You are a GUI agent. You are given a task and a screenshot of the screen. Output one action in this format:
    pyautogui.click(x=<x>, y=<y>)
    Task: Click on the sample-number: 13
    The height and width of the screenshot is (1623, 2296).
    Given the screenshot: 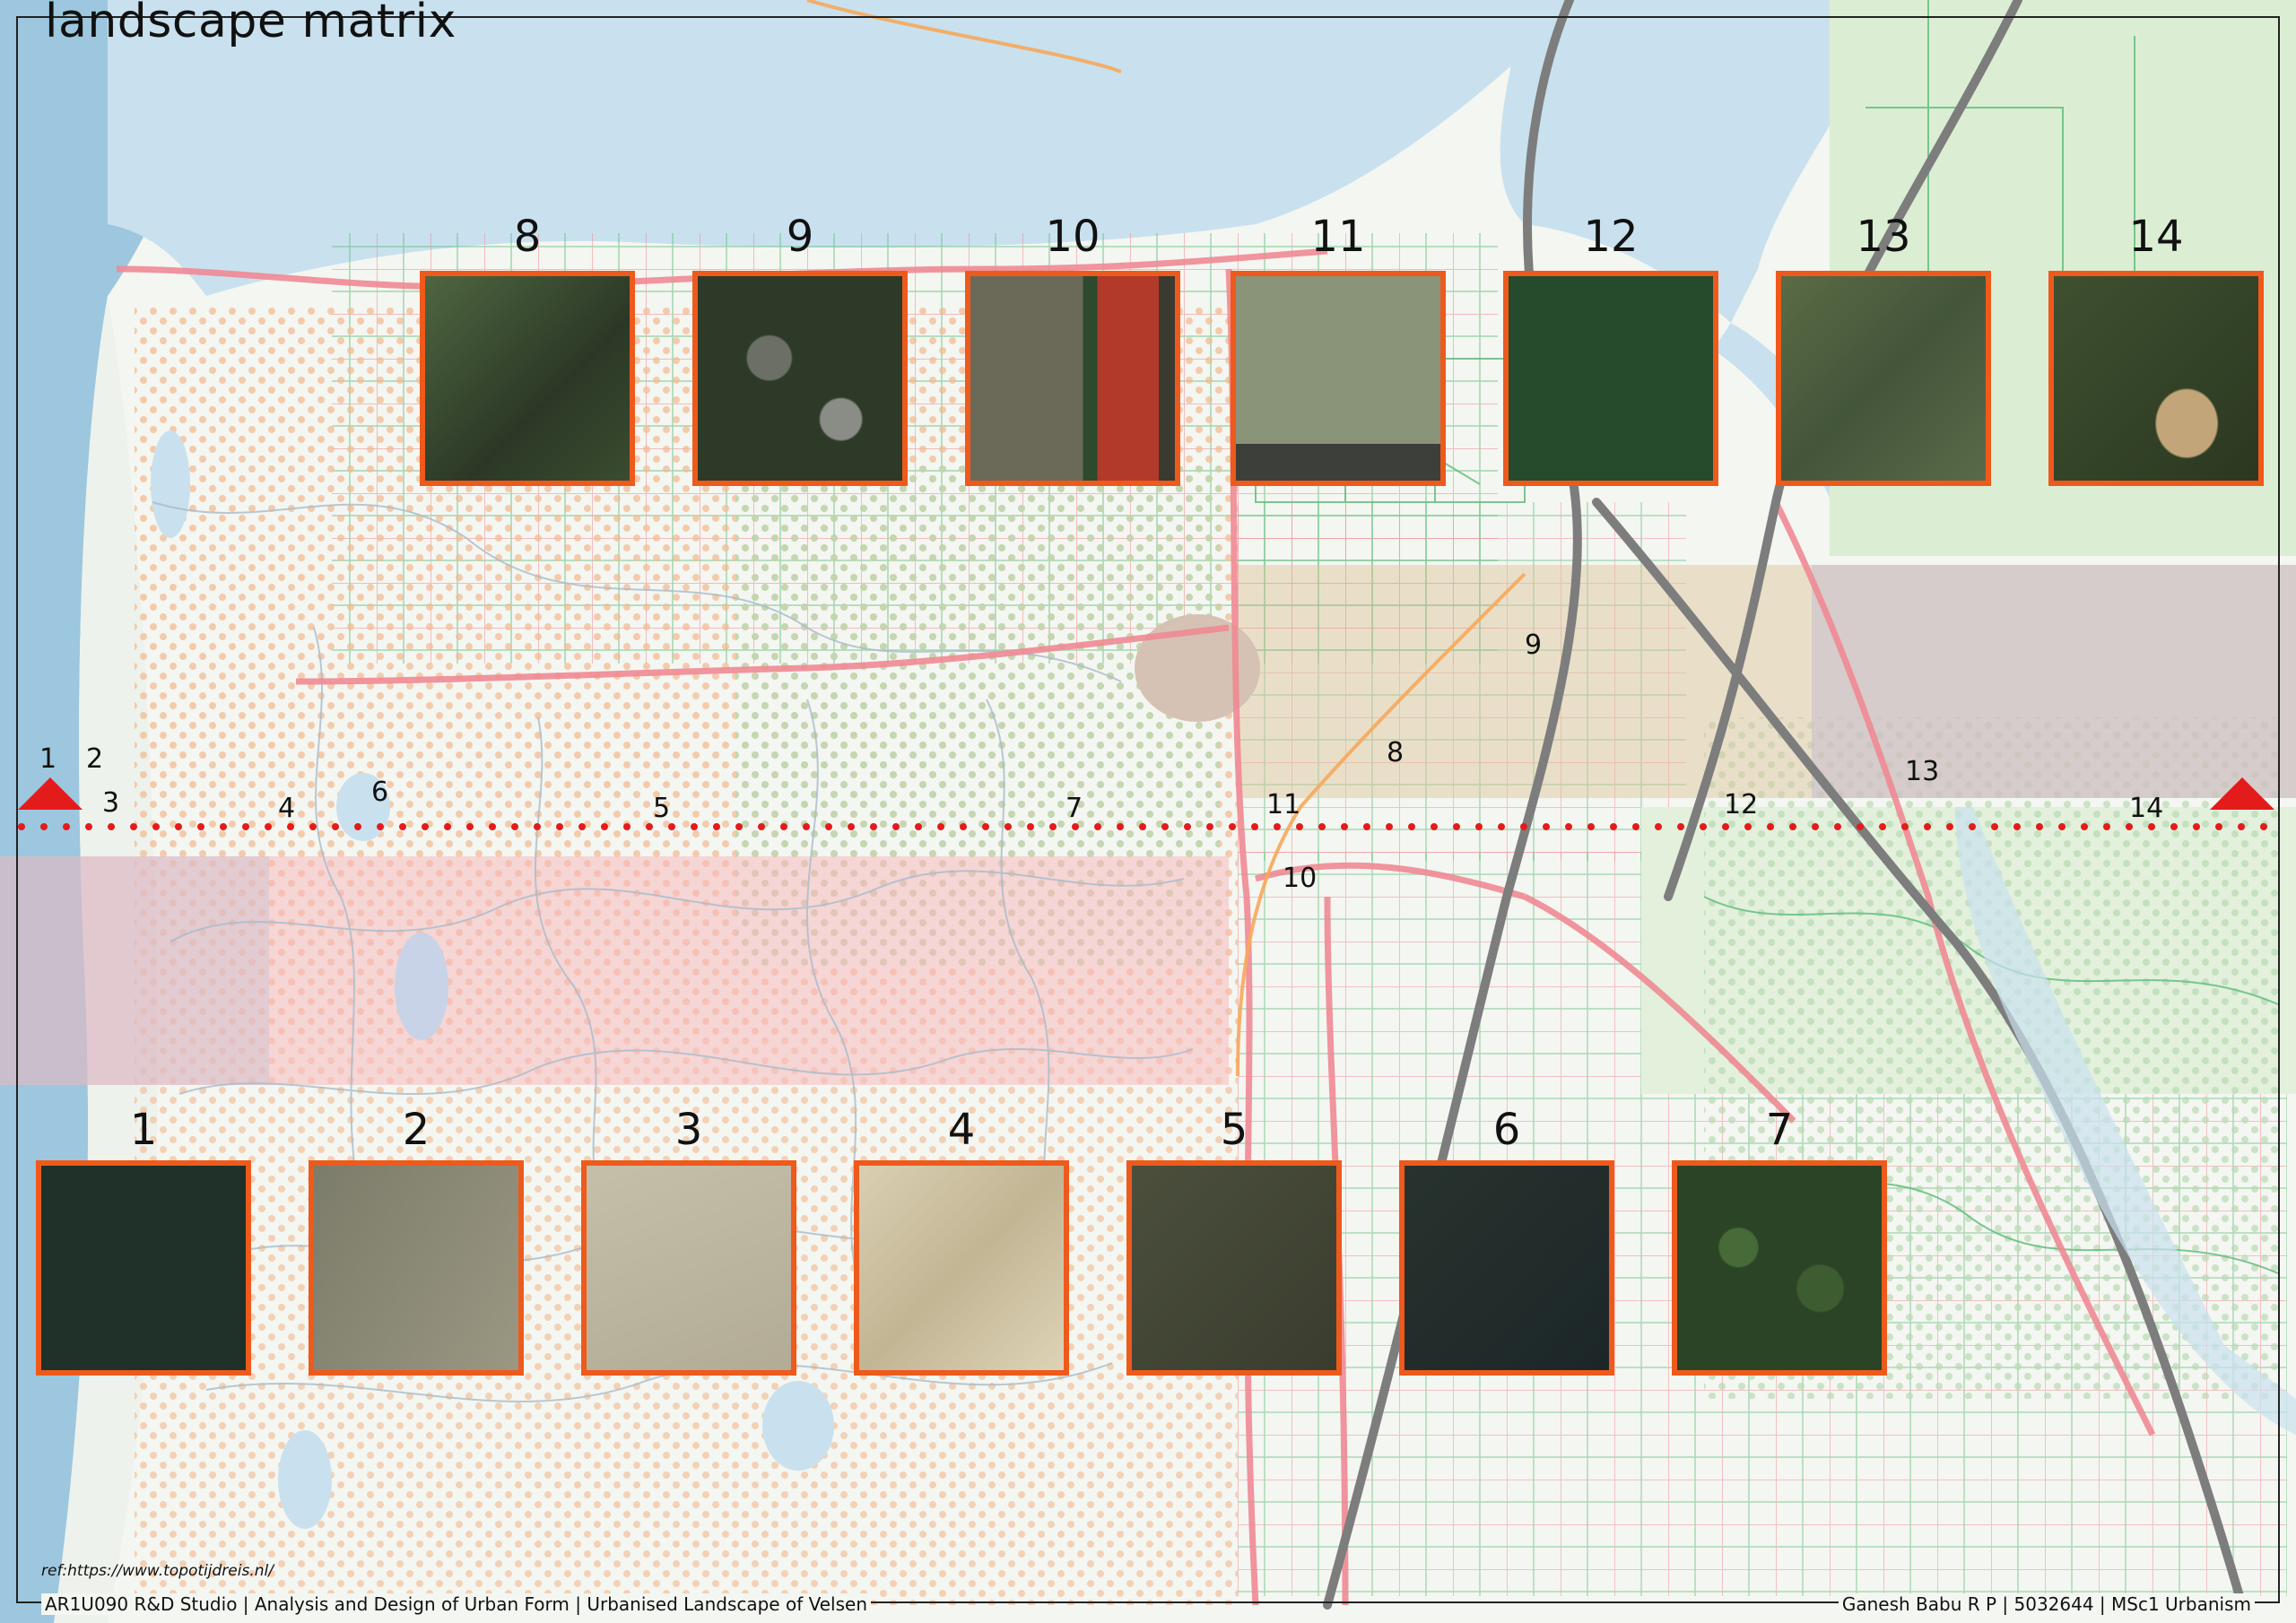 What is the action you would take?
    pyautogui.click(x=1883, y=237)
    